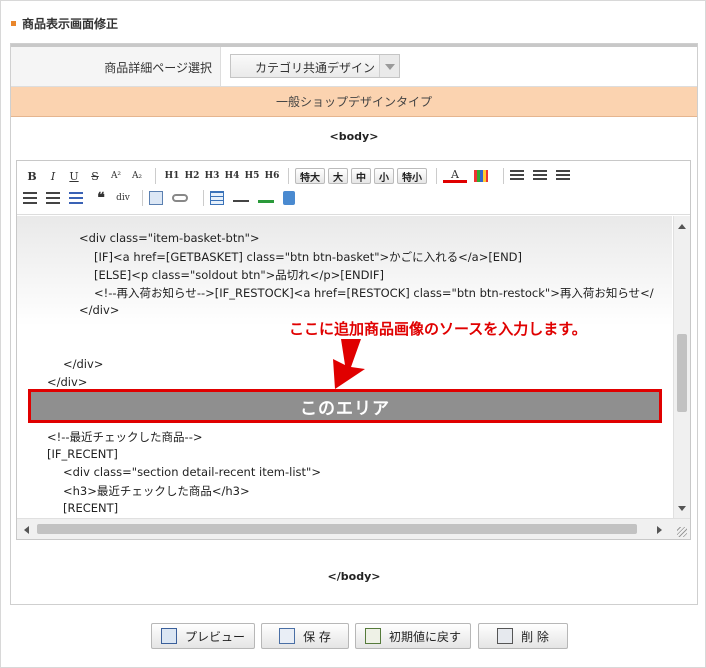  Describe the element at coordinates (287, 636) in the screenshot. I see `save-icon` at that location.